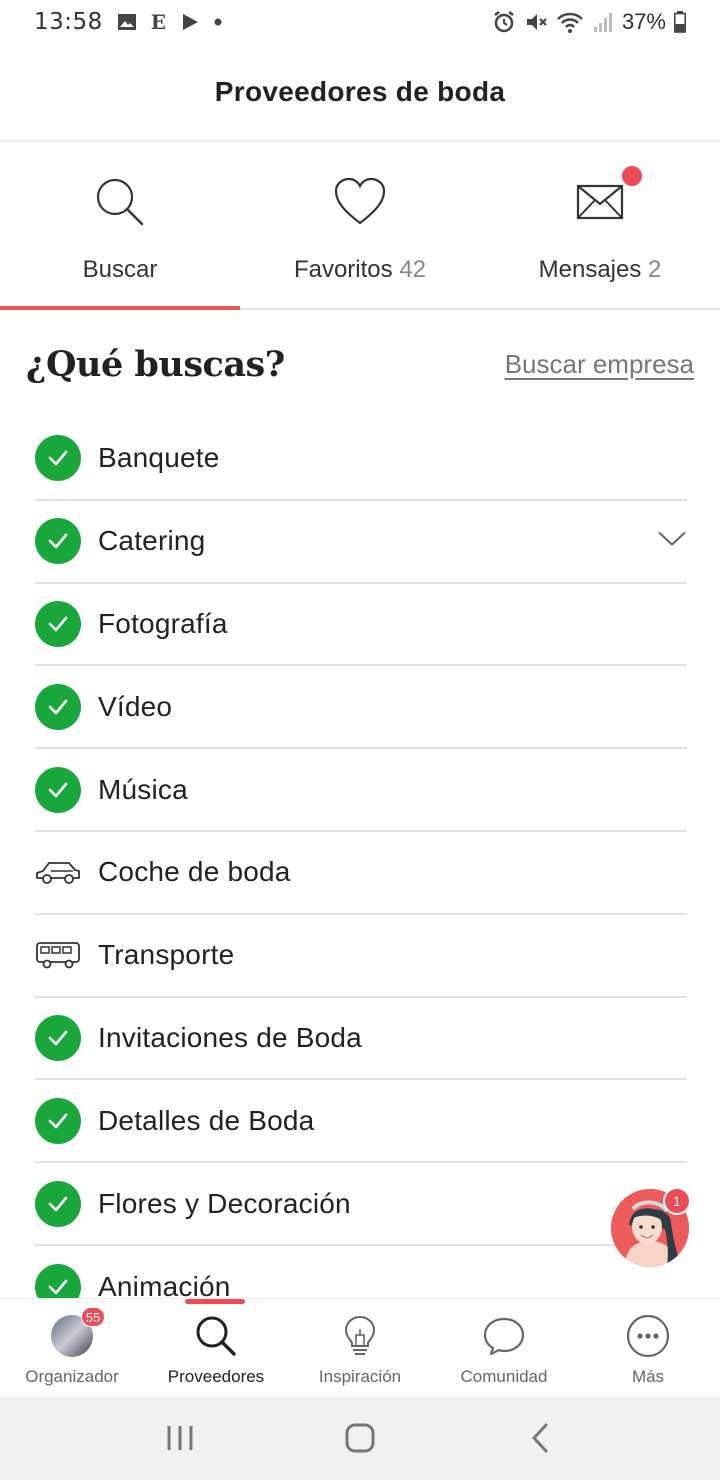  What do you see at coordinates (504, 1336) in the screenshot?
I see `chat-bubble-icon` at bounding box center [504, 1336].